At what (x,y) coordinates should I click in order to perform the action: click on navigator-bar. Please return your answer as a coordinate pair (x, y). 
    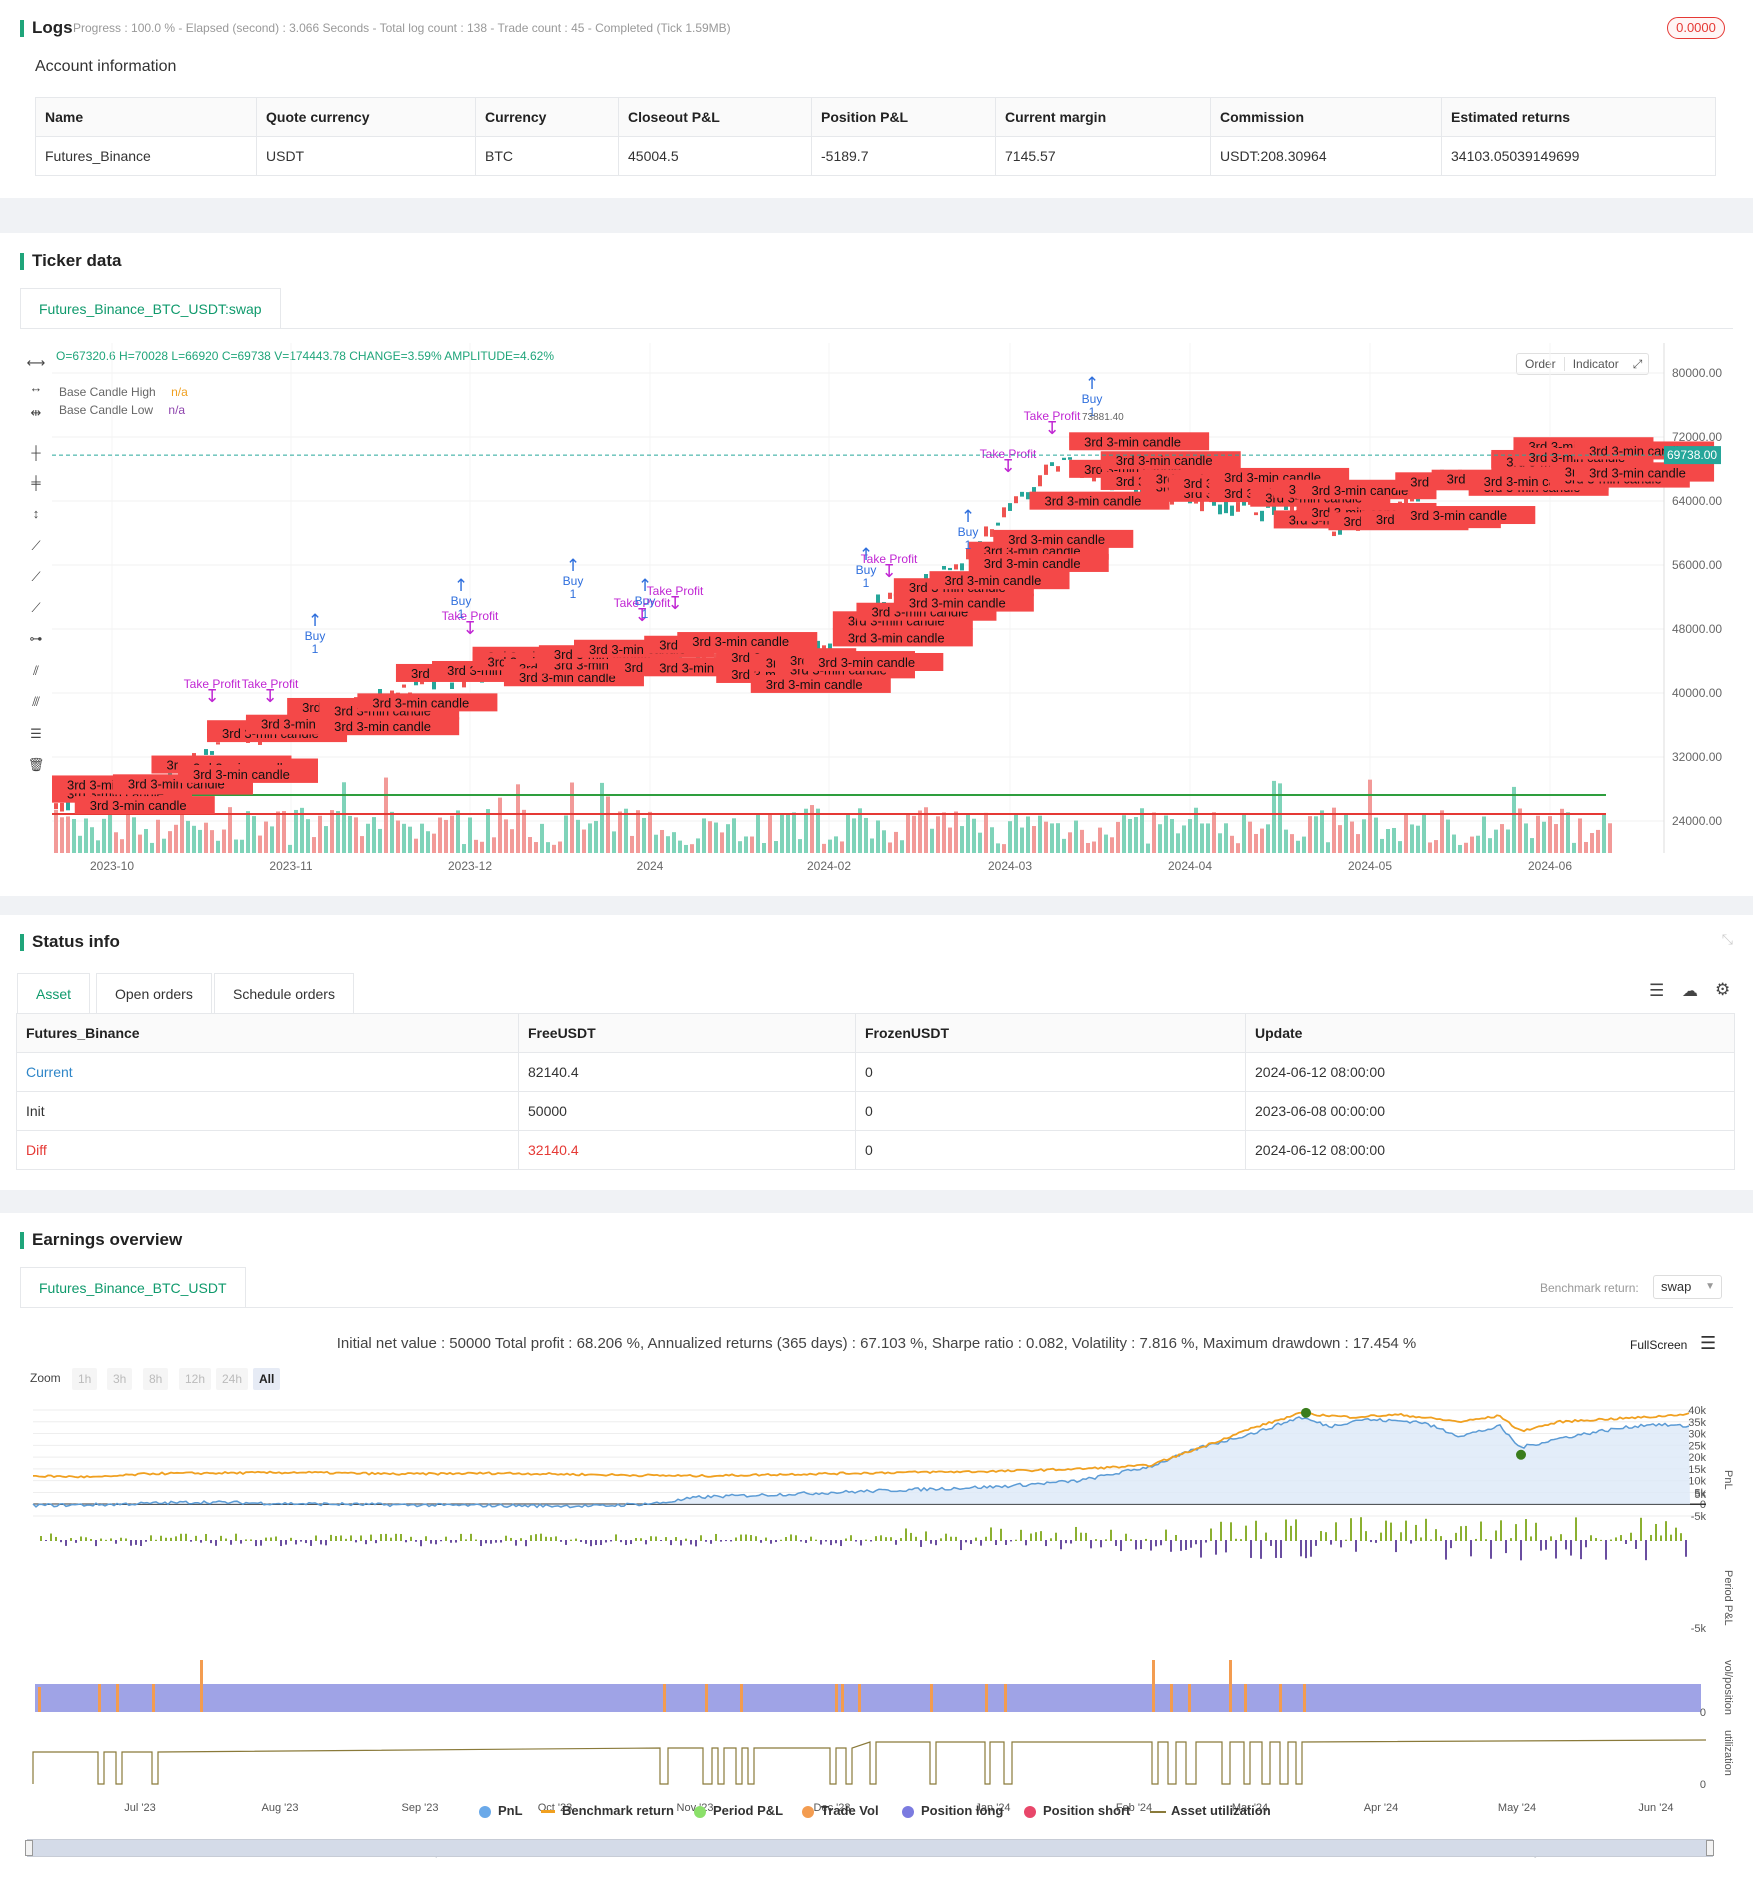
    Looking at the image, I should click on (870, 1848).